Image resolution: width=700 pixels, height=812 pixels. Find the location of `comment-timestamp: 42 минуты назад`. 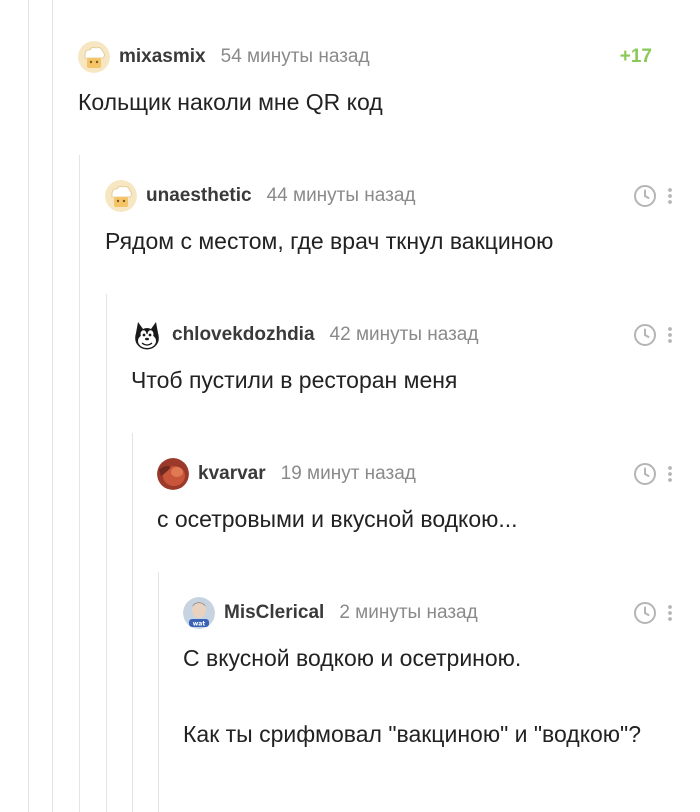

comment-timestamp: 42 минуты назад is located at coordinates (404, 335).